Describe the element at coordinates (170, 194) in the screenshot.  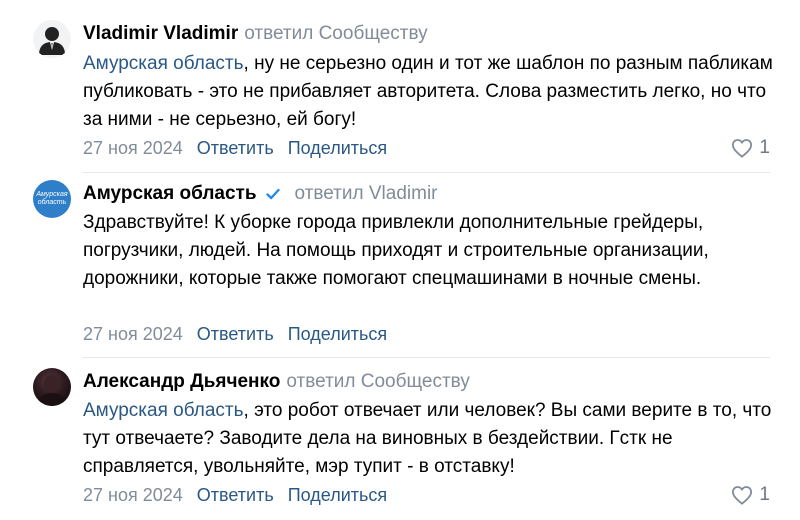
I see `author-name: Амурская область` at that location.